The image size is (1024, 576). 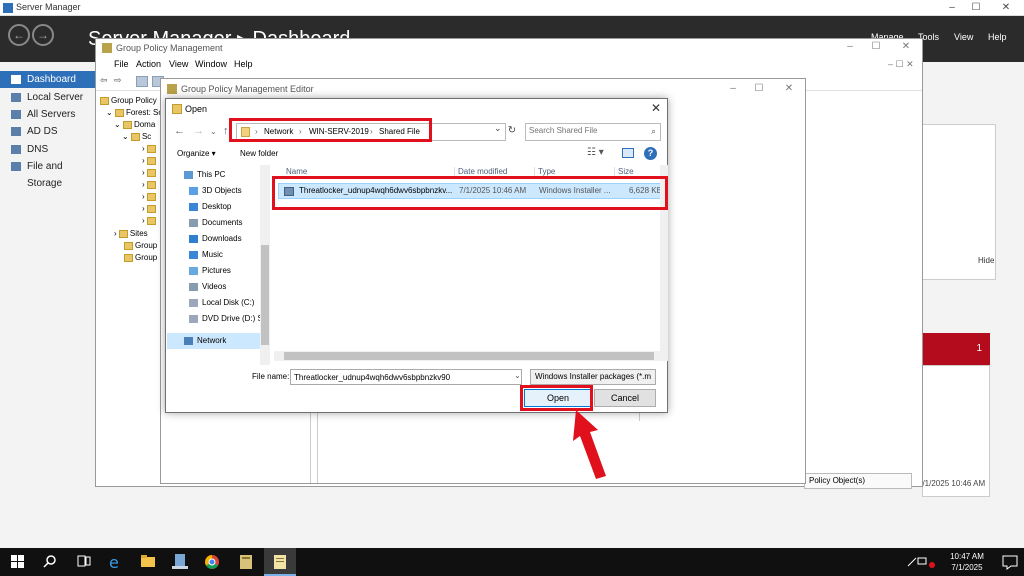 I want to click on up-arrow-icon: ↑, so click(x=226, y=131).